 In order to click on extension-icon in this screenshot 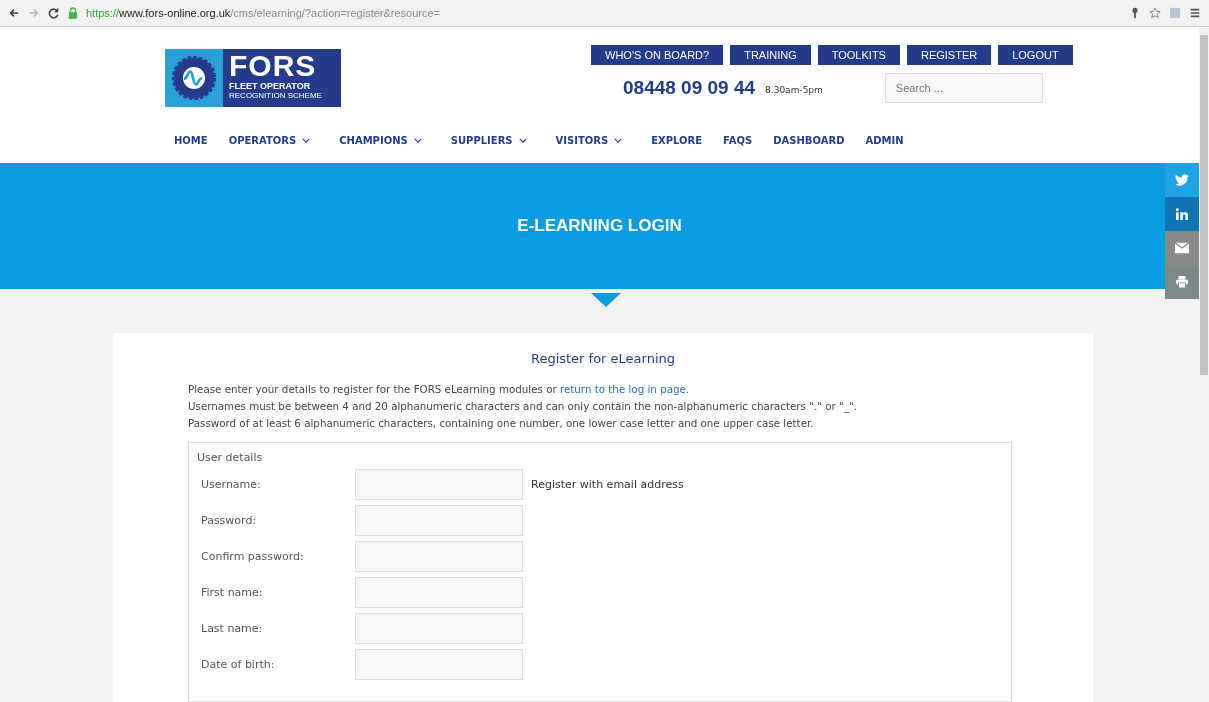, I will do `click(1175, 13)`.